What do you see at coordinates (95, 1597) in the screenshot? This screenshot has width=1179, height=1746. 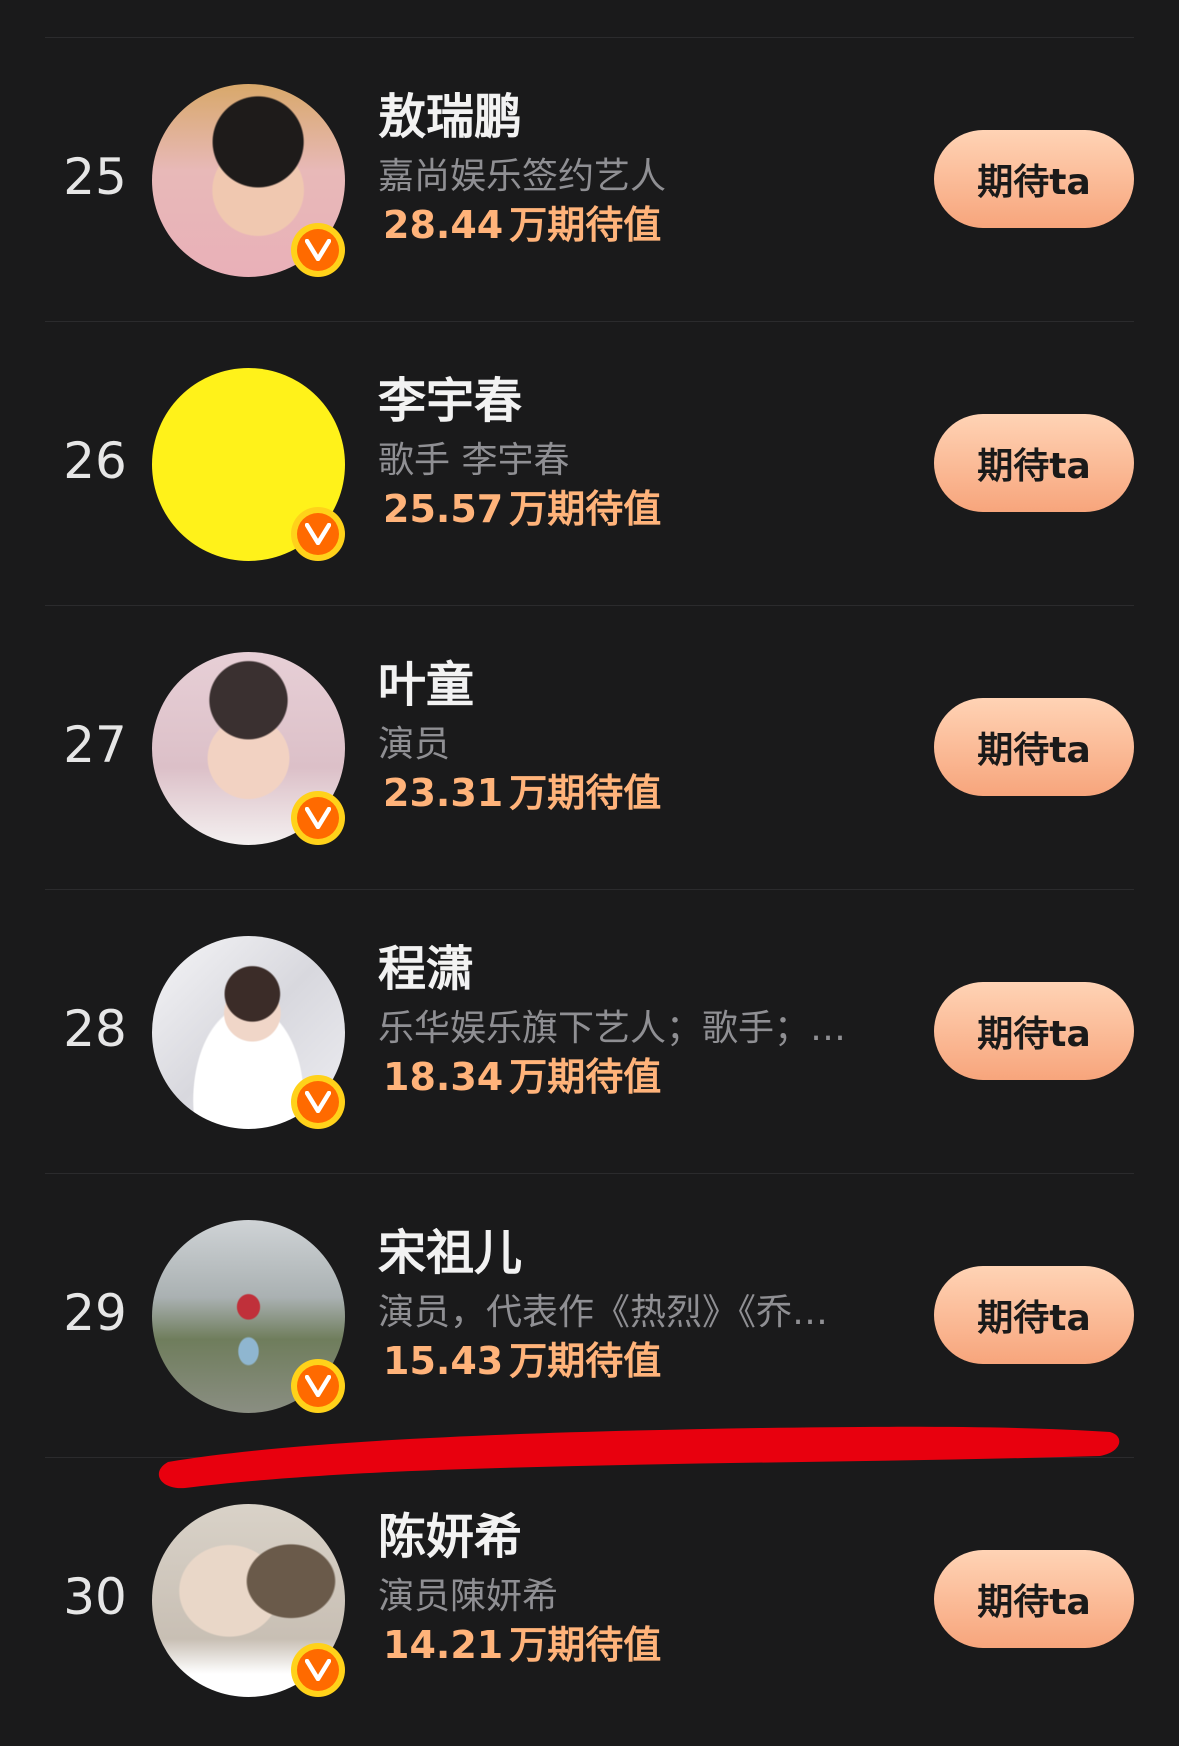 I see `rank-number: 30` at bounding box center [95, 1597].